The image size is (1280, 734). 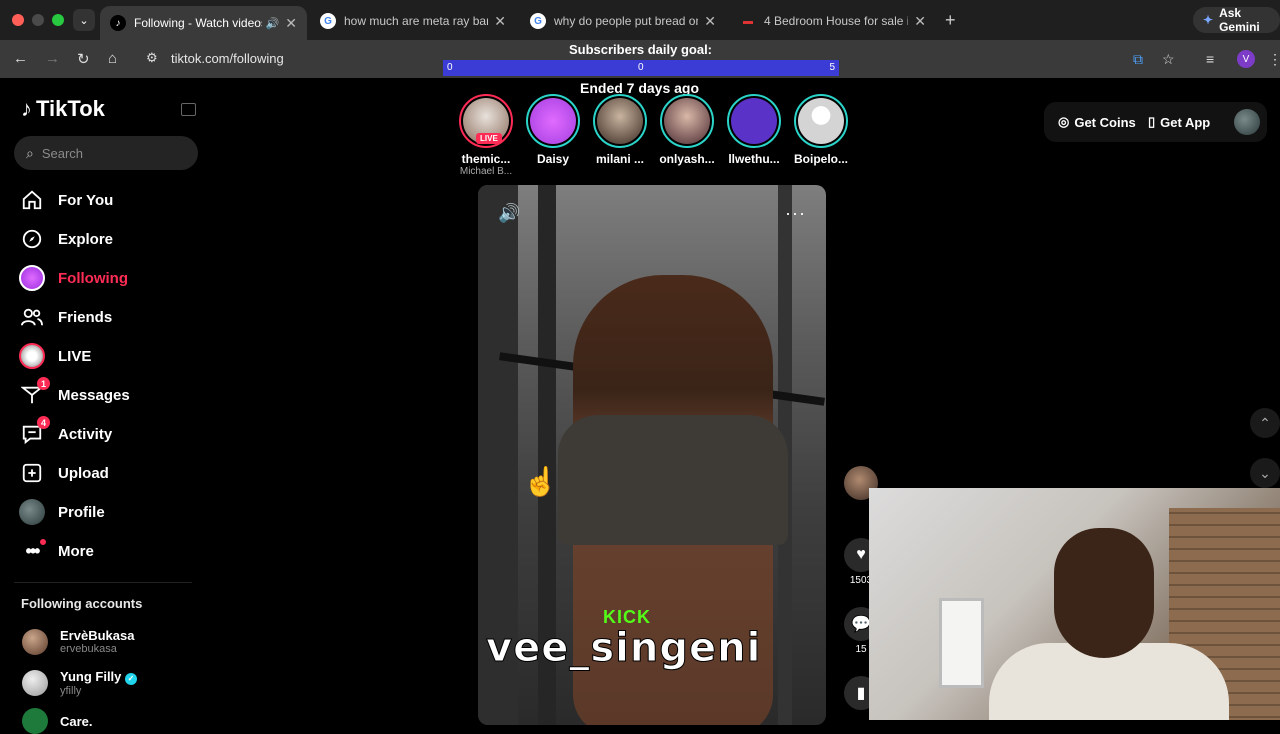 What do you see at coordinates (93, 278) in the screenshot?
I see `sidebar-item-label: Following` at bounding box center [93, 278].